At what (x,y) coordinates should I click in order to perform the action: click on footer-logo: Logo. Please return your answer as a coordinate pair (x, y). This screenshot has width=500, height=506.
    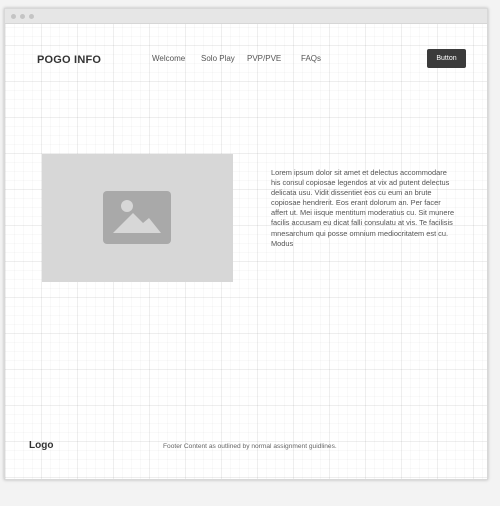
    Looking at the image, I should click on (41, 445).